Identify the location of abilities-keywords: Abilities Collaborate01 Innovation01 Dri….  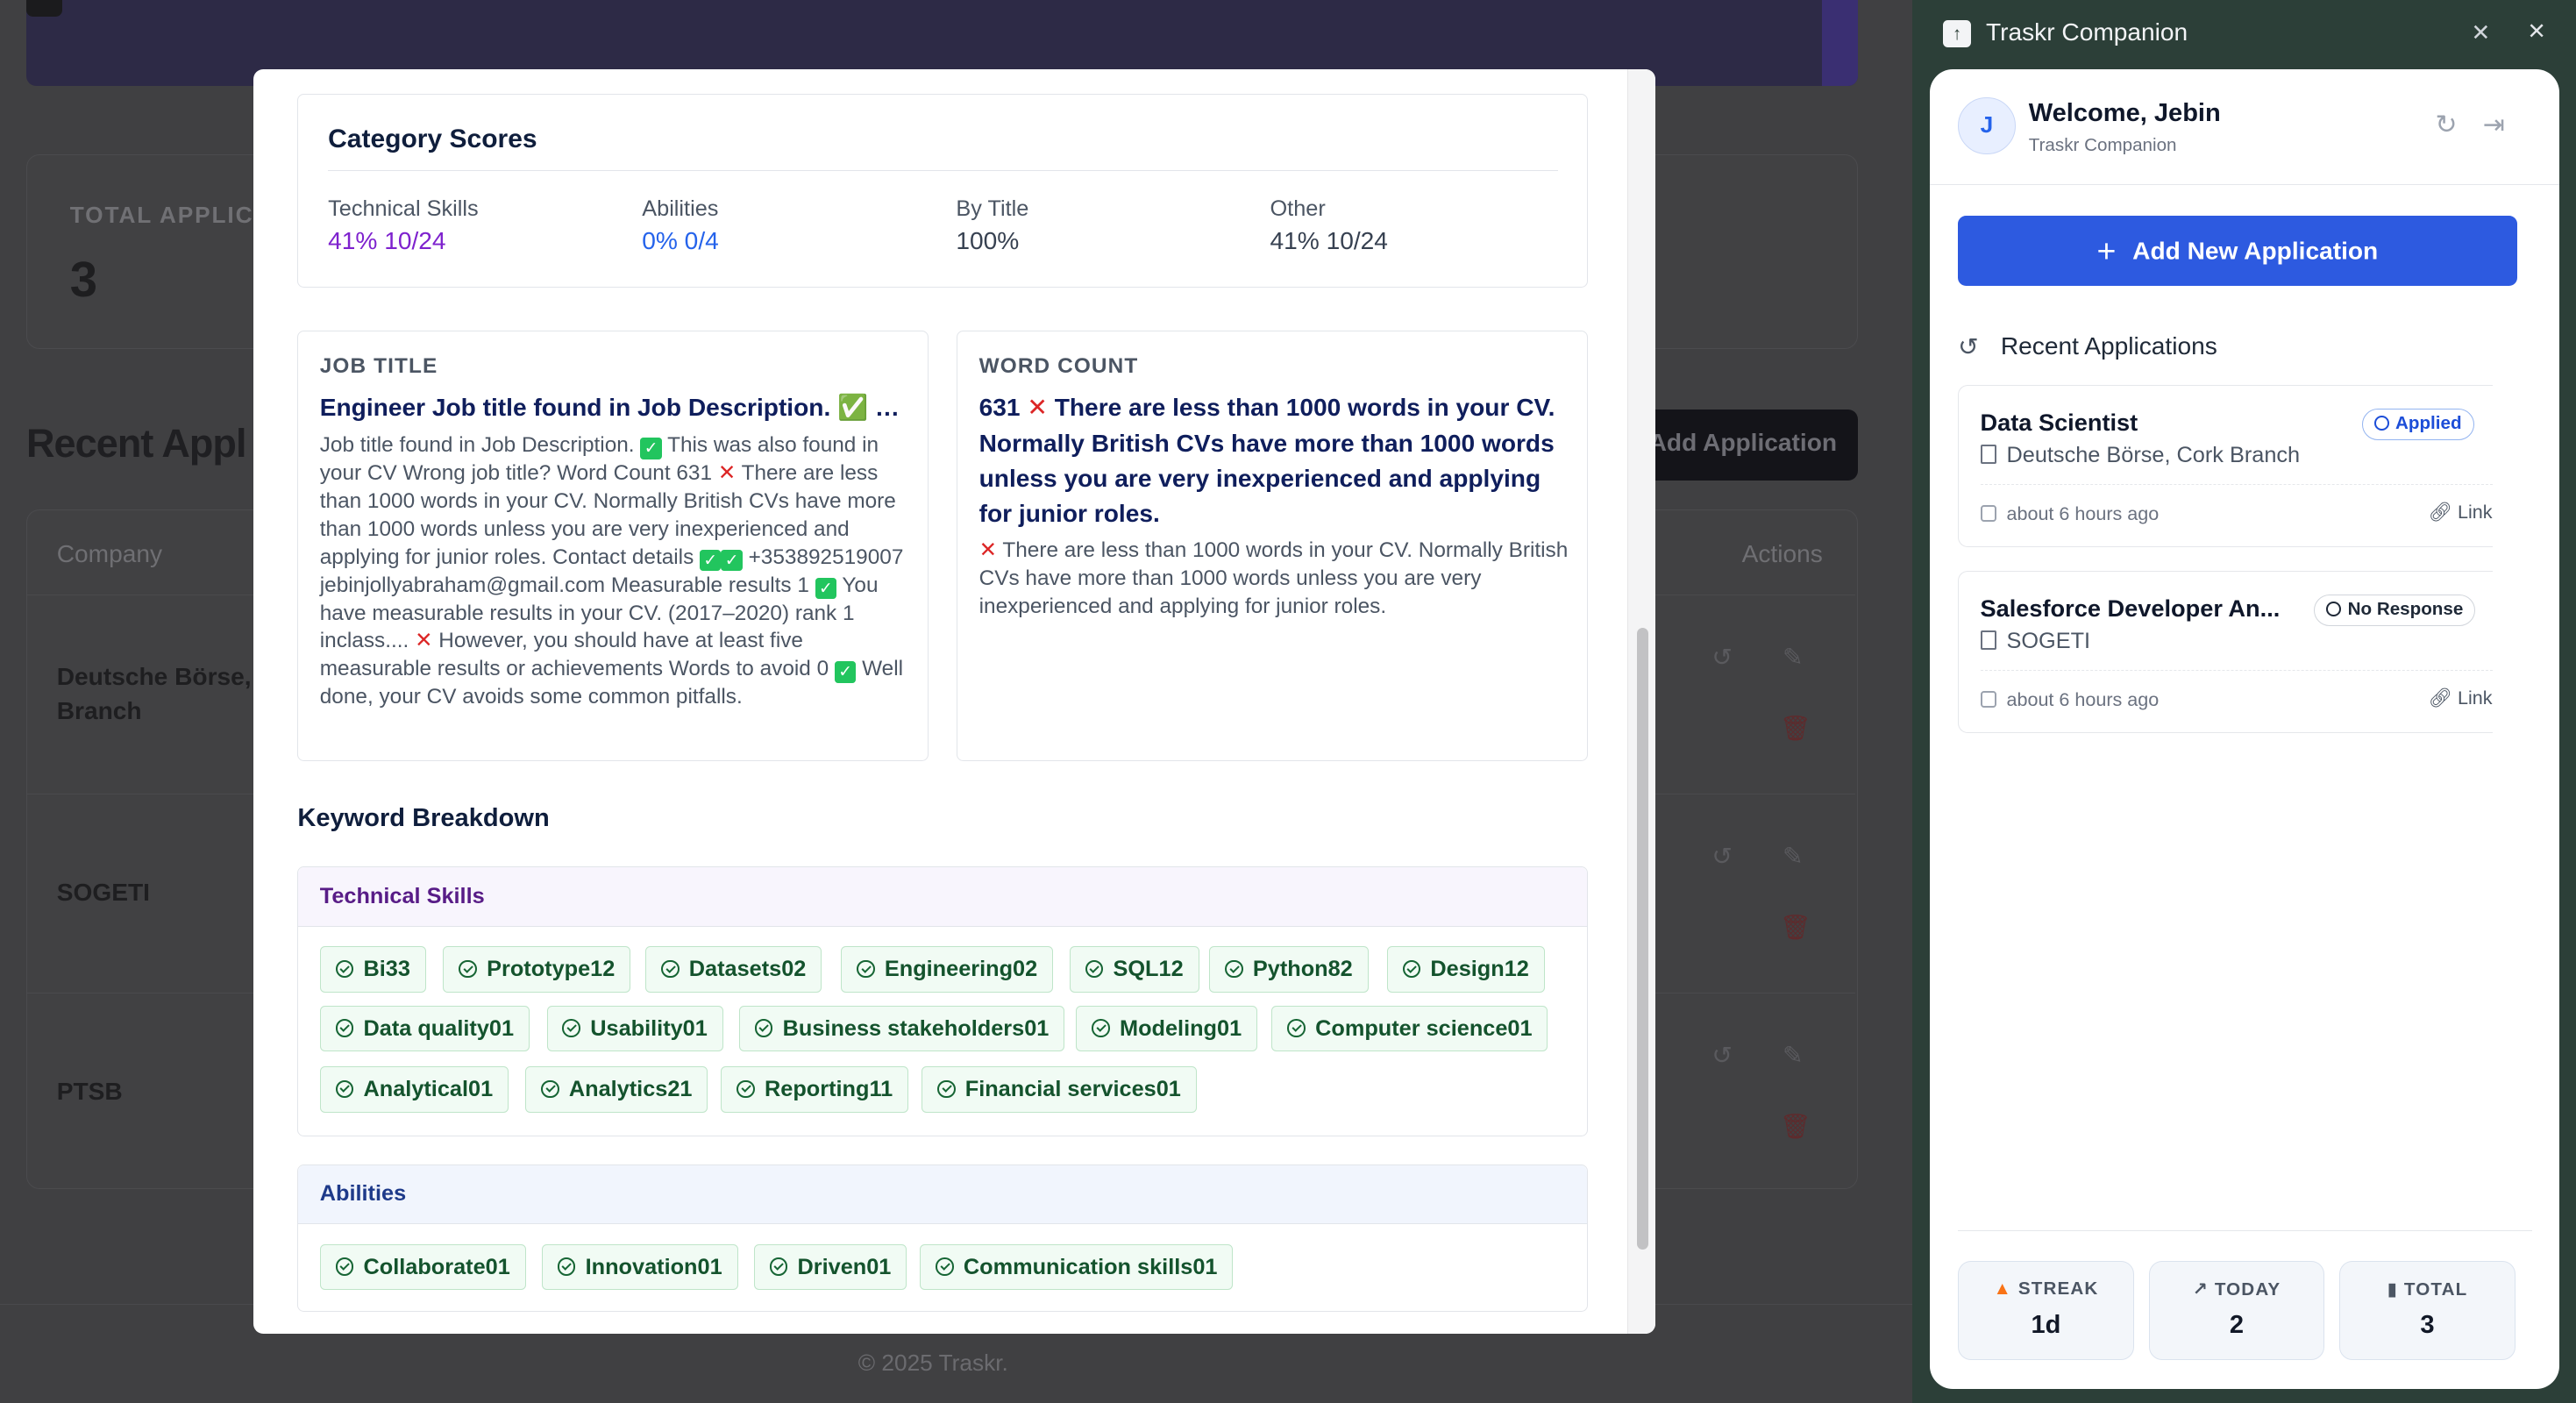
(943, 1238).